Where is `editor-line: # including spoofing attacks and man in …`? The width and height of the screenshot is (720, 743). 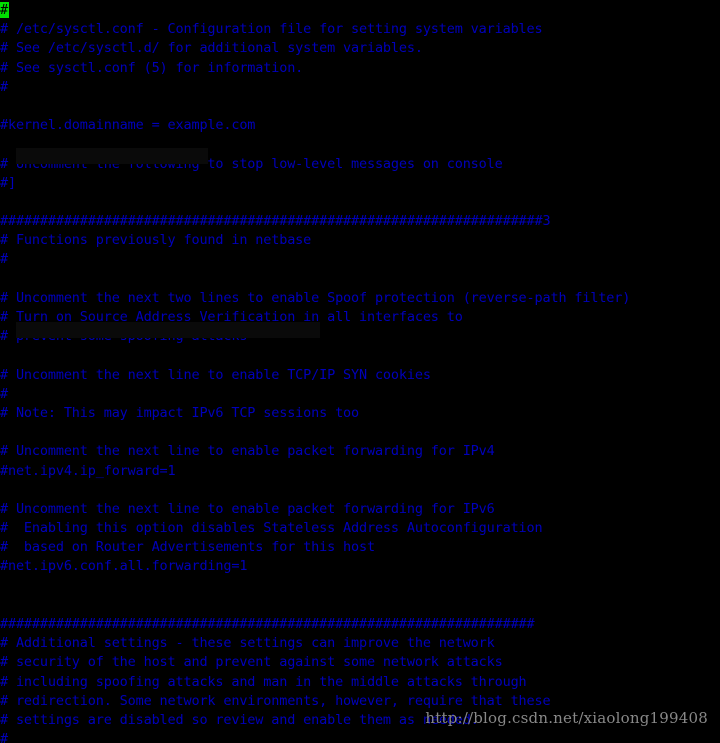
editor-line: # including spoofing attacks and man in … is located at coordinates (263, 681).